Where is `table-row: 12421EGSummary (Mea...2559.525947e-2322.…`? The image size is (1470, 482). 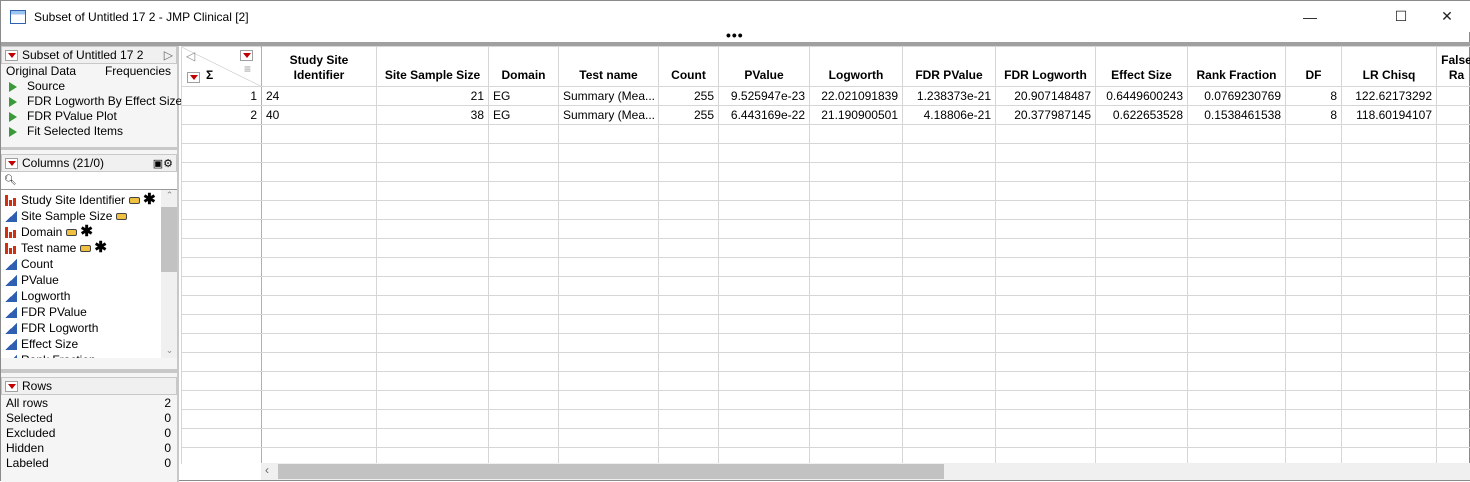 table-row: 12421EGSummary (Mea...2559.525947e-2322.… is located at coordinates (826, 96).